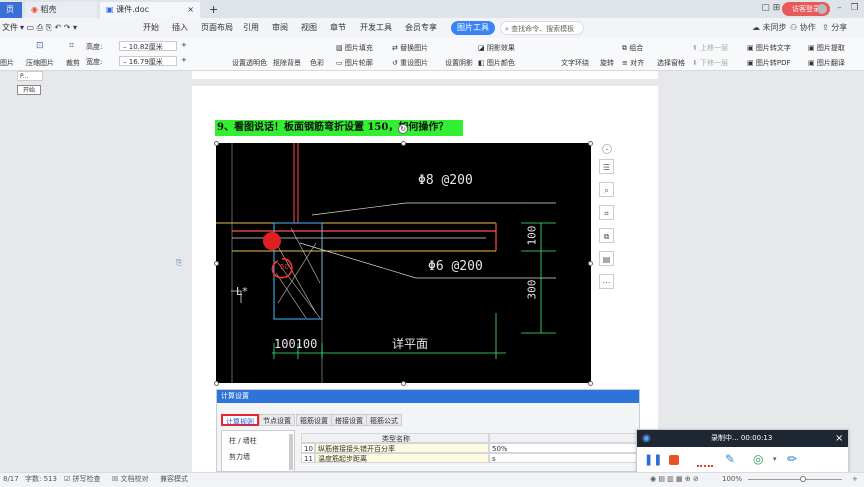 The height and width of the screenshot is (487, 864). I want to click on height-spinner: – 10.82厘米, so click(148, 46).